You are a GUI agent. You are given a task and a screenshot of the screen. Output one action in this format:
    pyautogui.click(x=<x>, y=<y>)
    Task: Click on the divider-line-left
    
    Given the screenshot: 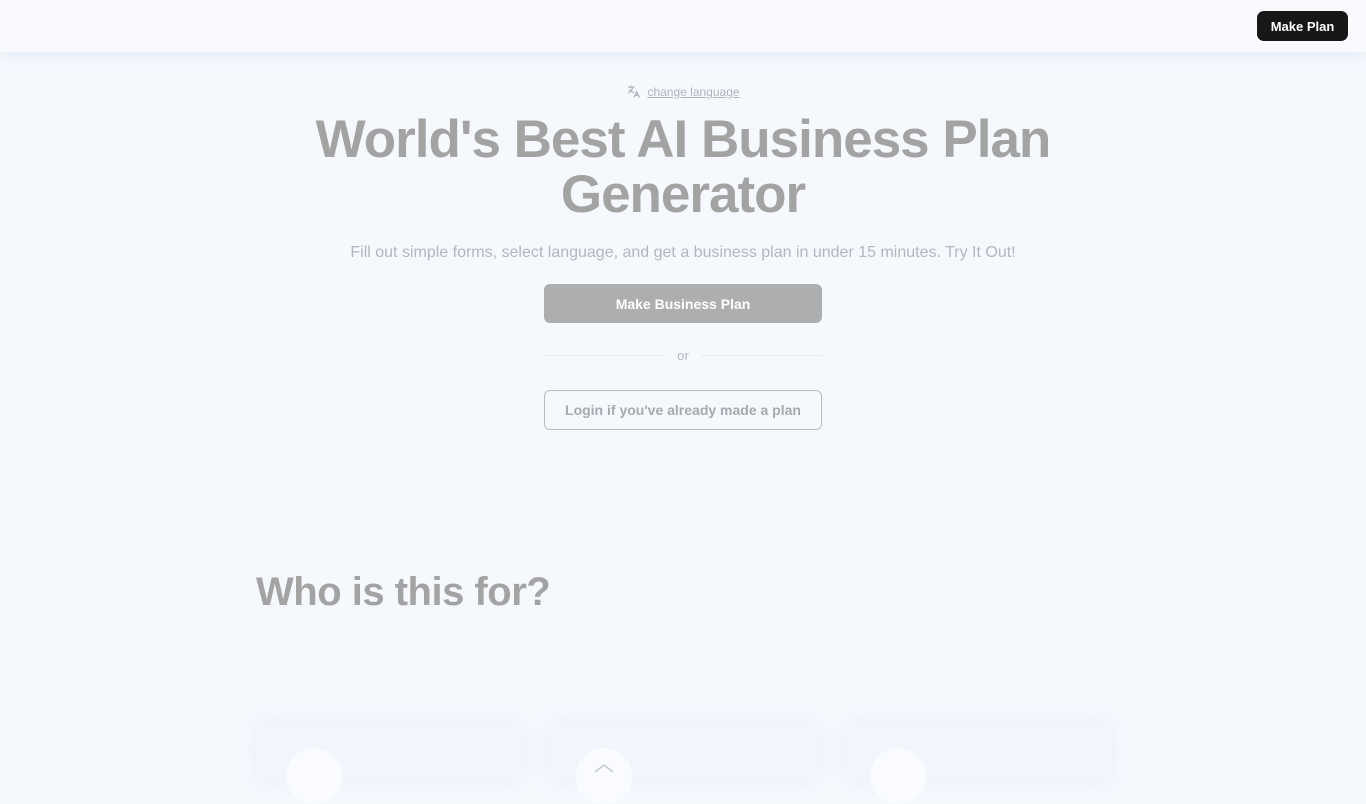 What is the action you would take?
    pyautogui.click(x=605, y=355)
    